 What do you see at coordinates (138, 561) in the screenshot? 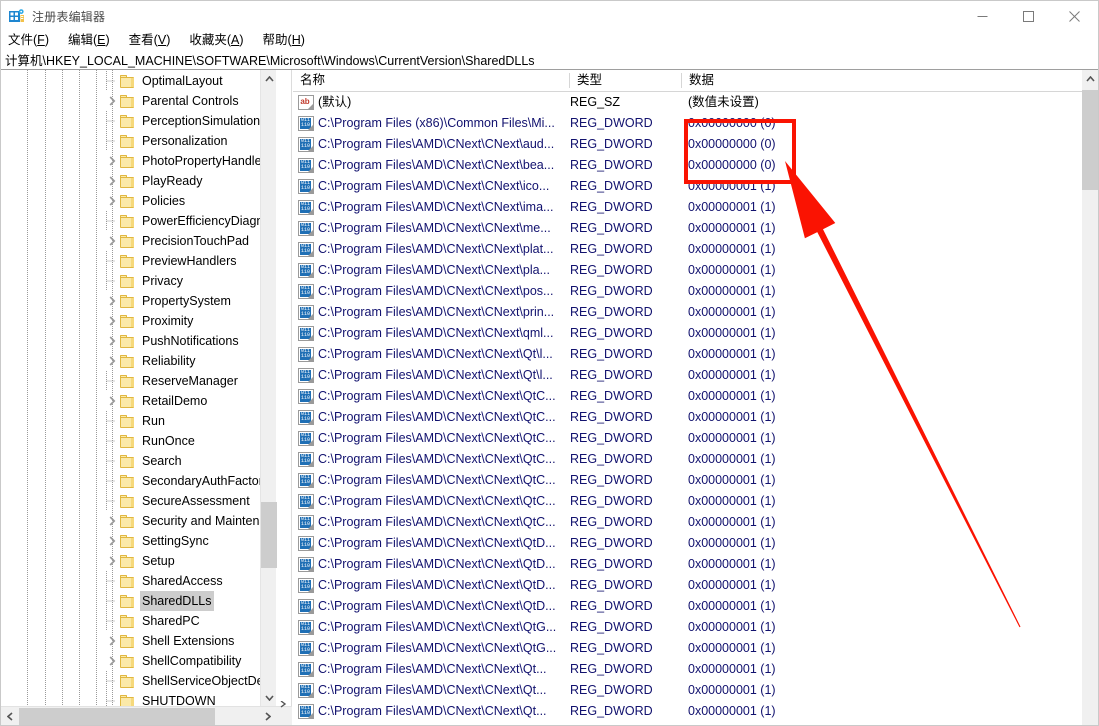
I see `tree-item-setup: Setup` at bounding box center [138, 561].